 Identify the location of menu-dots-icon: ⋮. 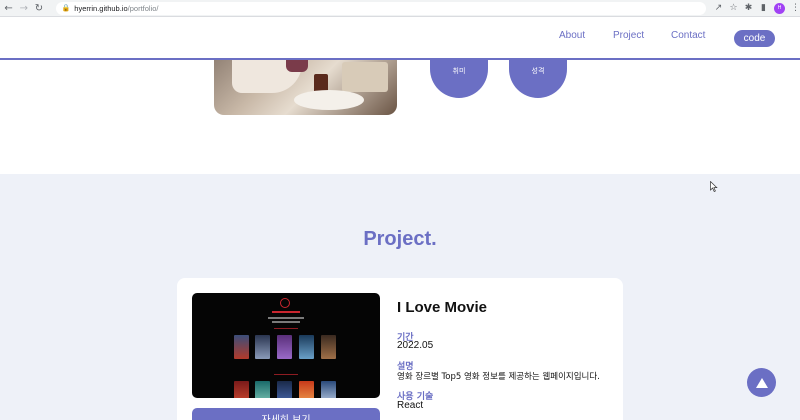
(795, 8).